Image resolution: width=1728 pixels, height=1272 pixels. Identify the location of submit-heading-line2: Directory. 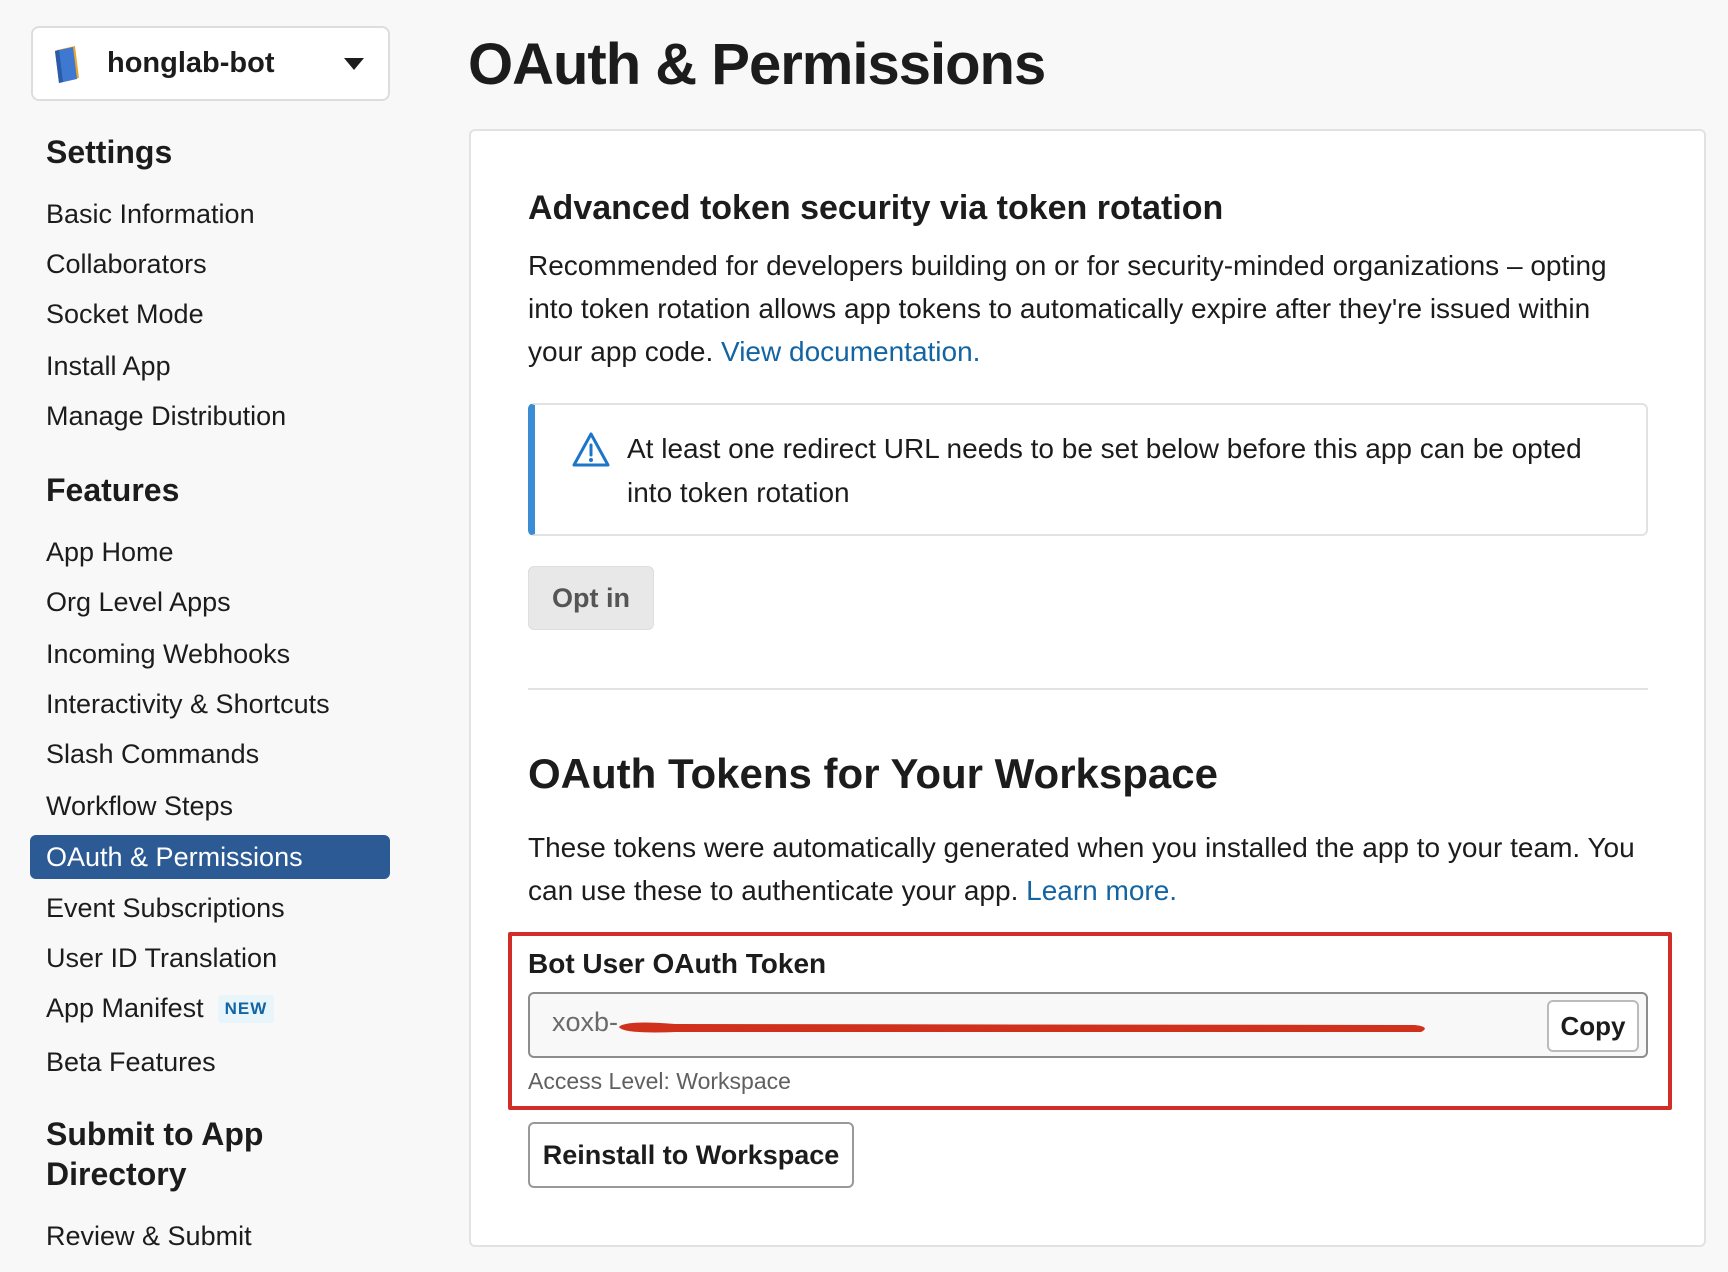
(116, 1174).